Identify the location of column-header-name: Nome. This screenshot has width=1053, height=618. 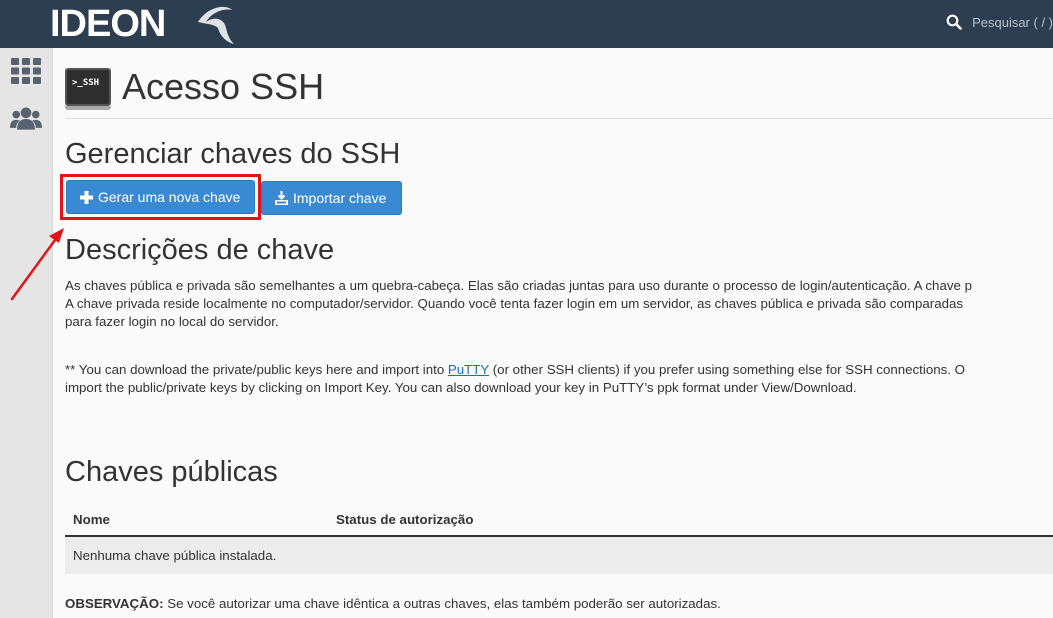
(91, 519).